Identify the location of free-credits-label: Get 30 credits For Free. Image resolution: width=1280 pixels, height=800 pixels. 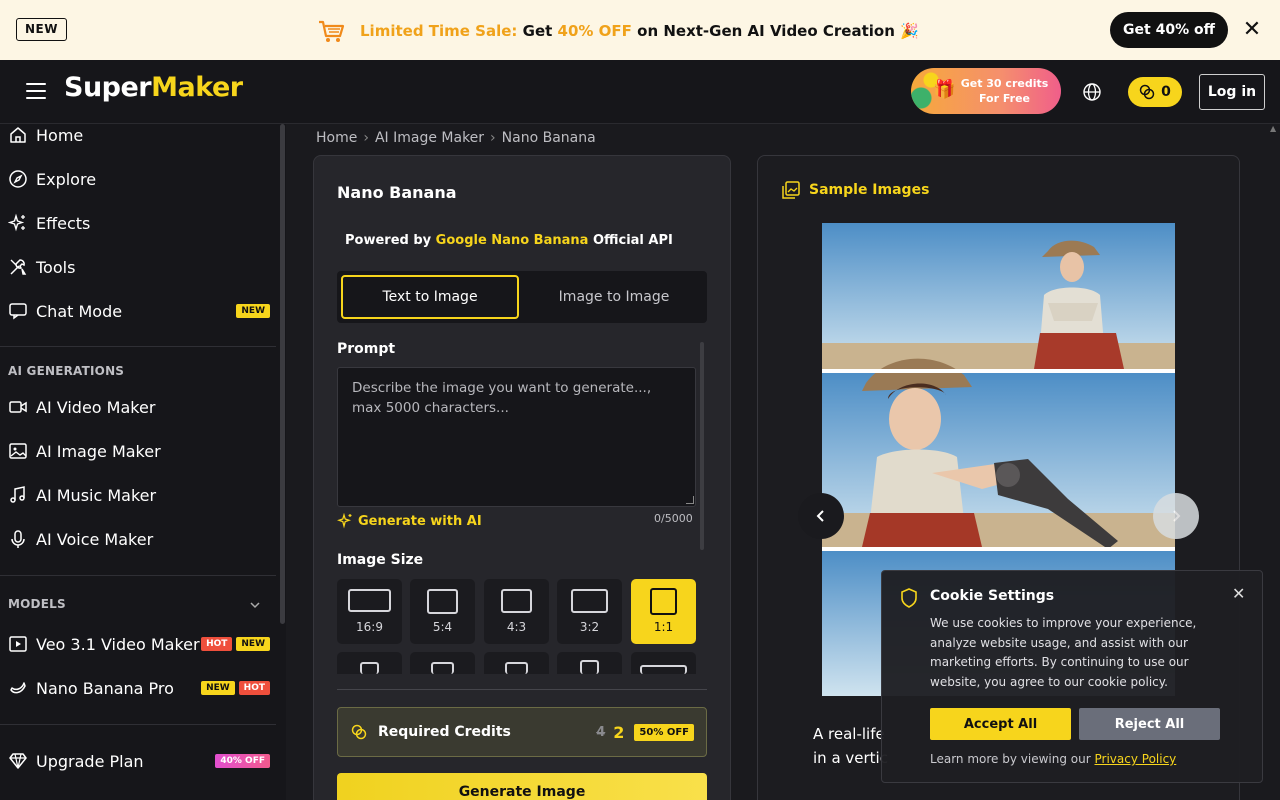
(1004, 91).